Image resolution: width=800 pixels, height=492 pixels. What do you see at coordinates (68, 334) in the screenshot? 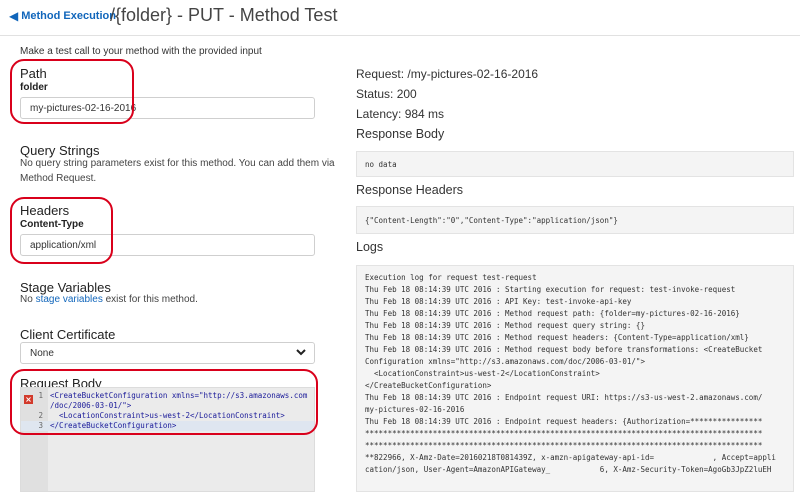
I see `client-certificate-title: Client Certificate` at bounding box center [68, 334].